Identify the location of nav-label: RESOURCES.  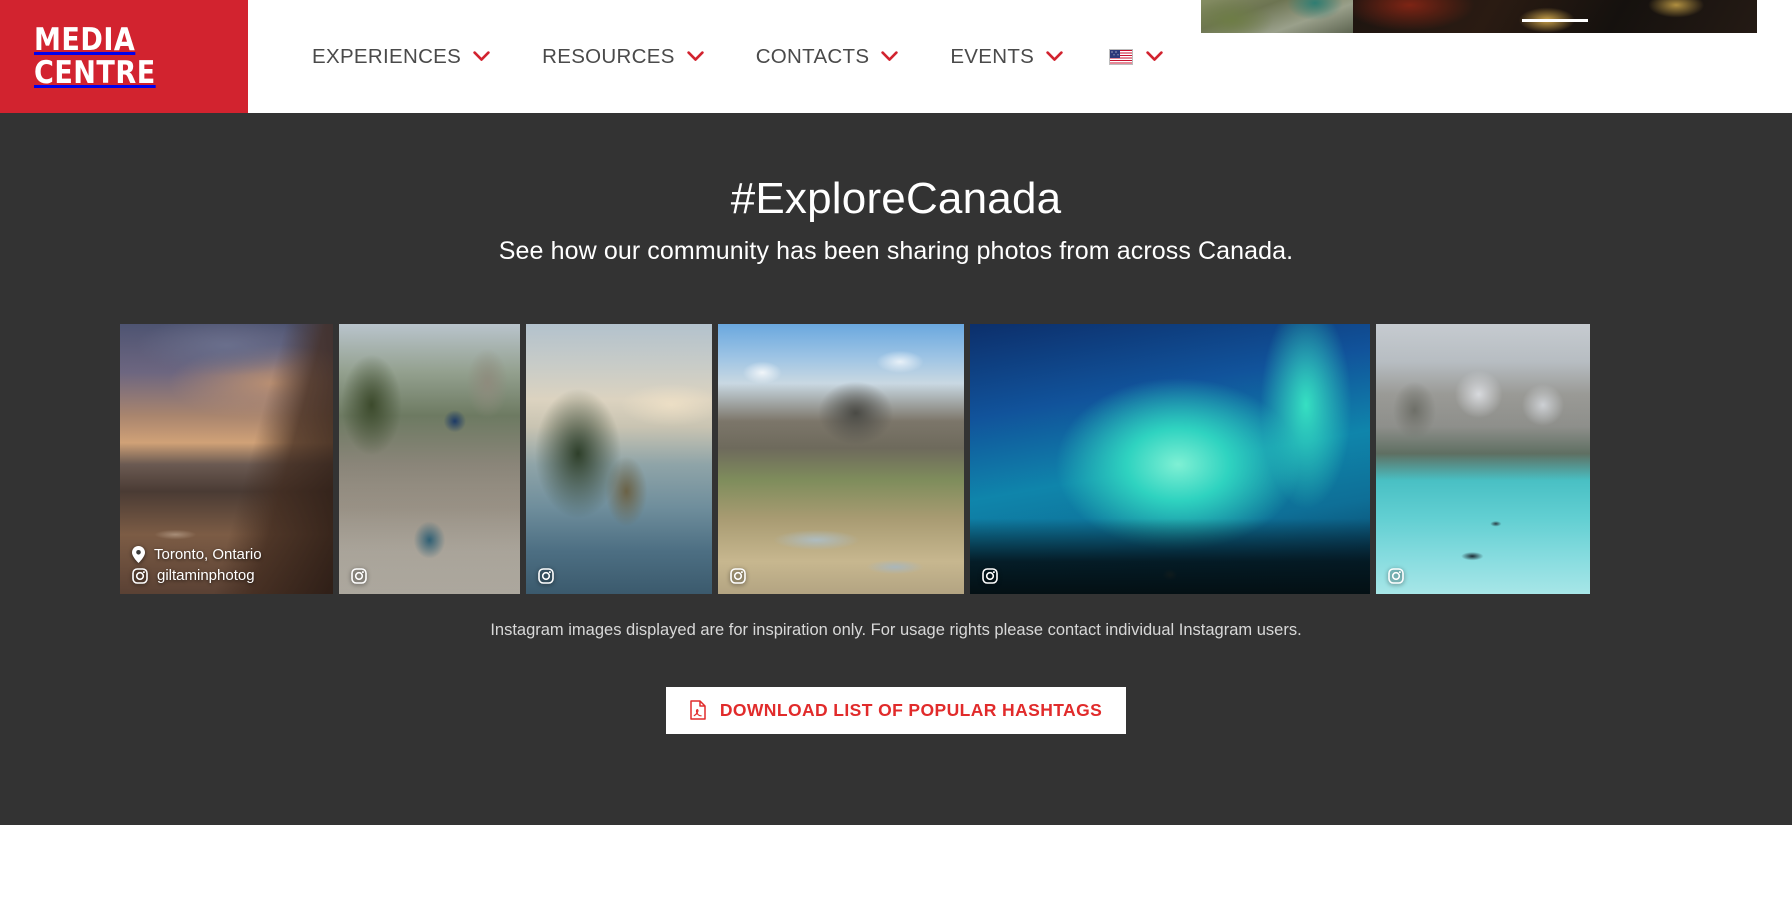
(608, 56).